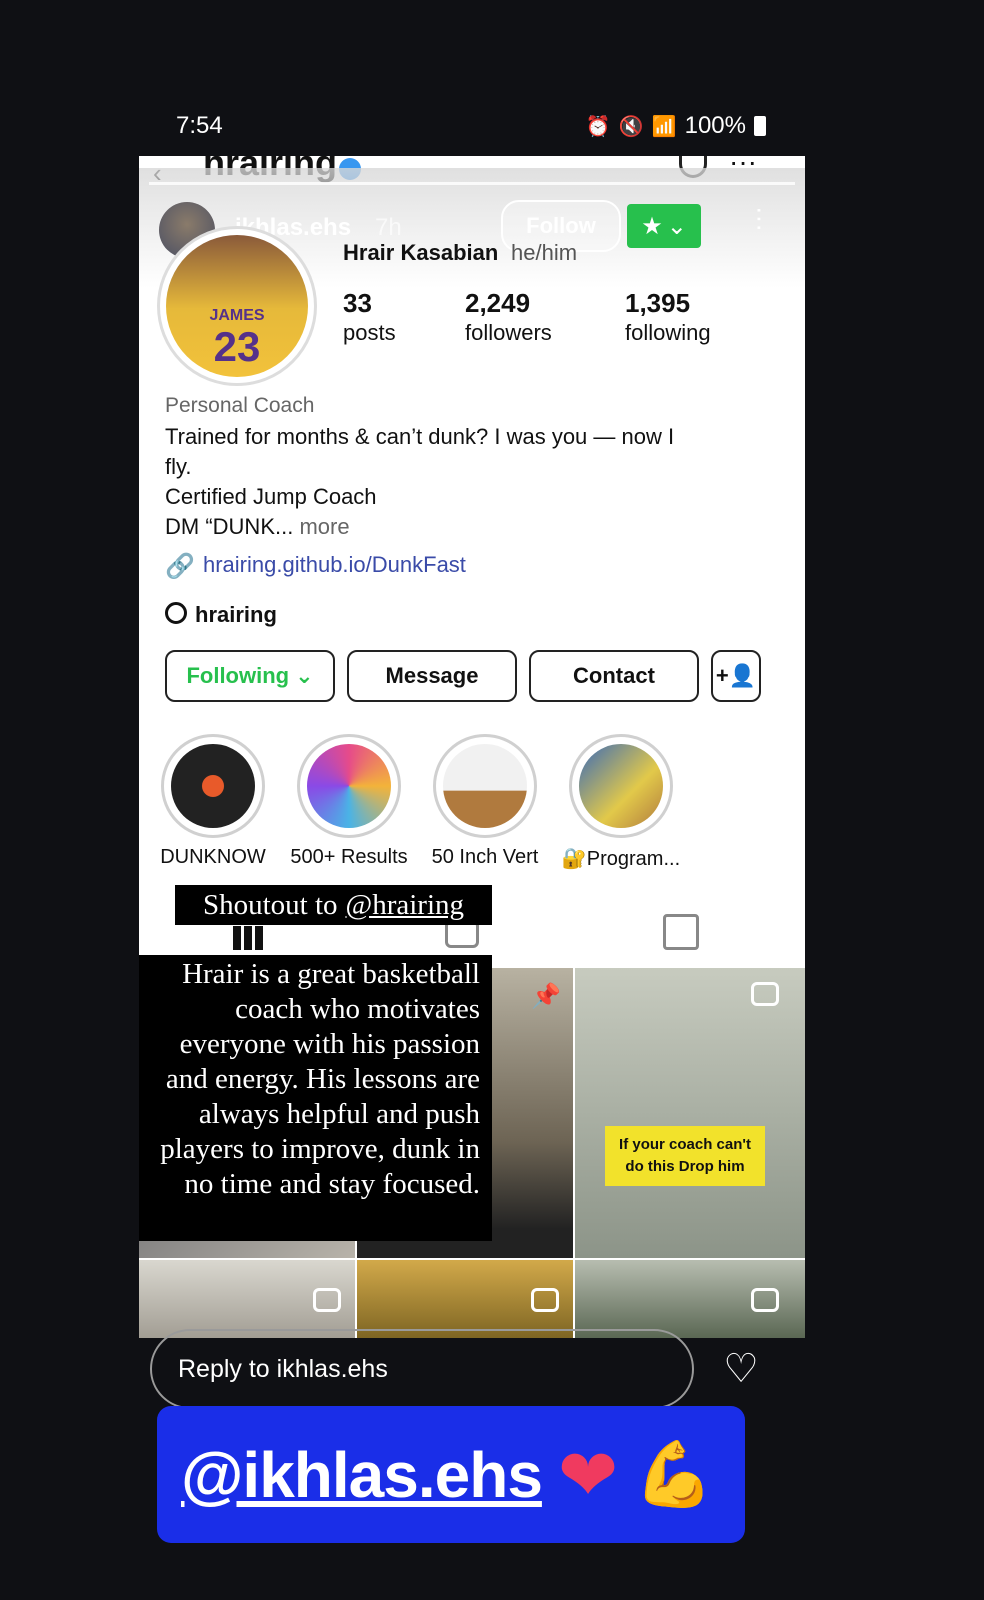  What do you see at coordinates (674, 1474) in the screenshot?
I see `flexed-biceps-emoji-icon: 💪` at bounding box center [674, 1474].